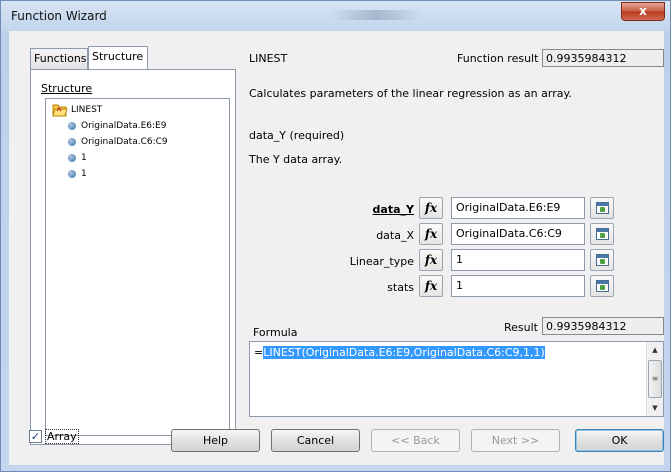  I want to click on arg-input-data-y: OriginalData.E6:E9, so click(518, 208).